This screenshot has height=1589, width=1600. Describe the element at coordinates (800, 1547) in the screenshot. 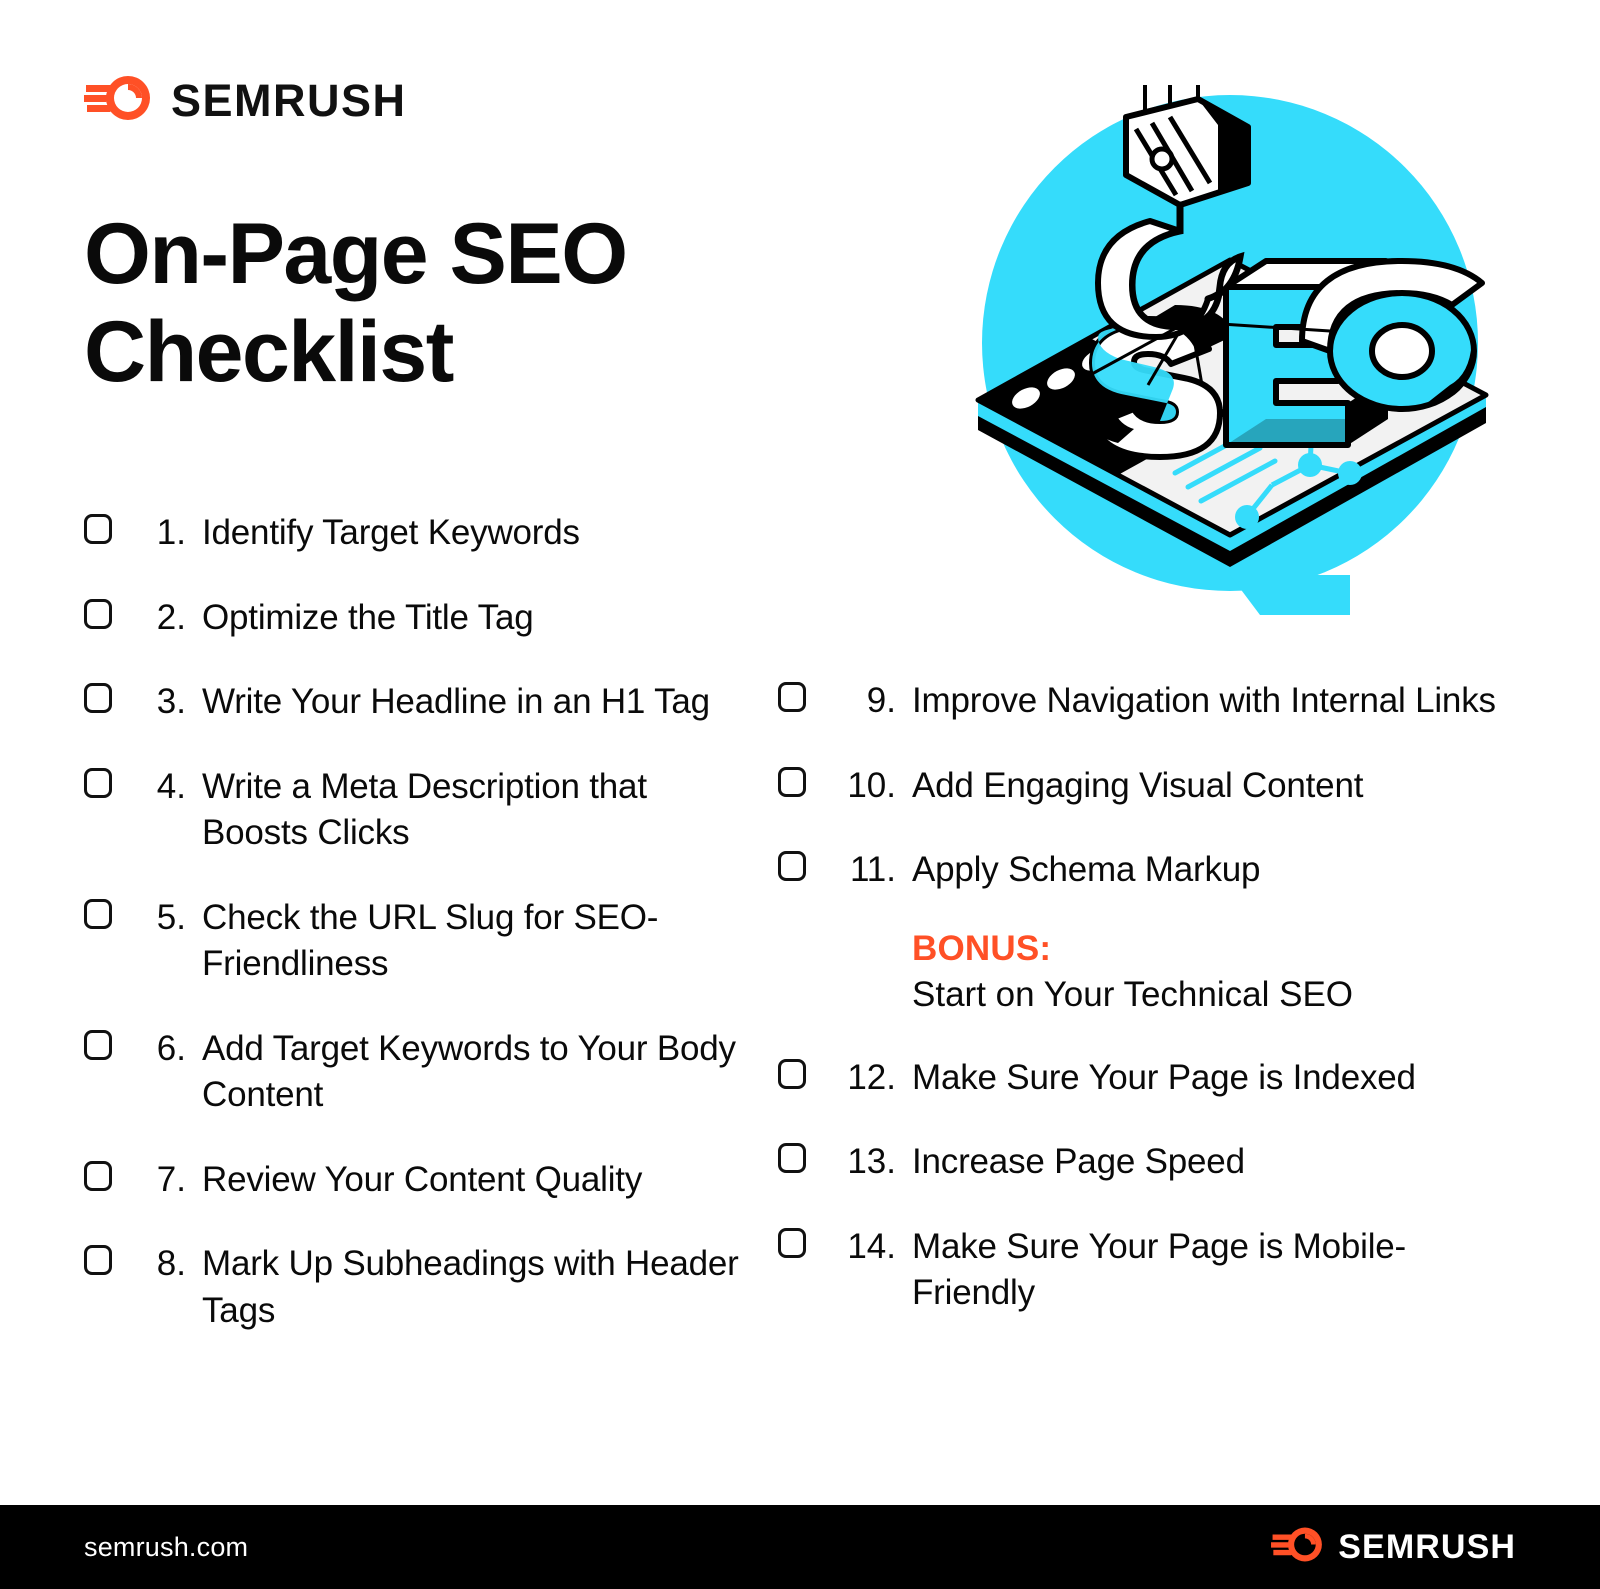

I see `footer-bar: semrush.com SEMRUSH` at that location.